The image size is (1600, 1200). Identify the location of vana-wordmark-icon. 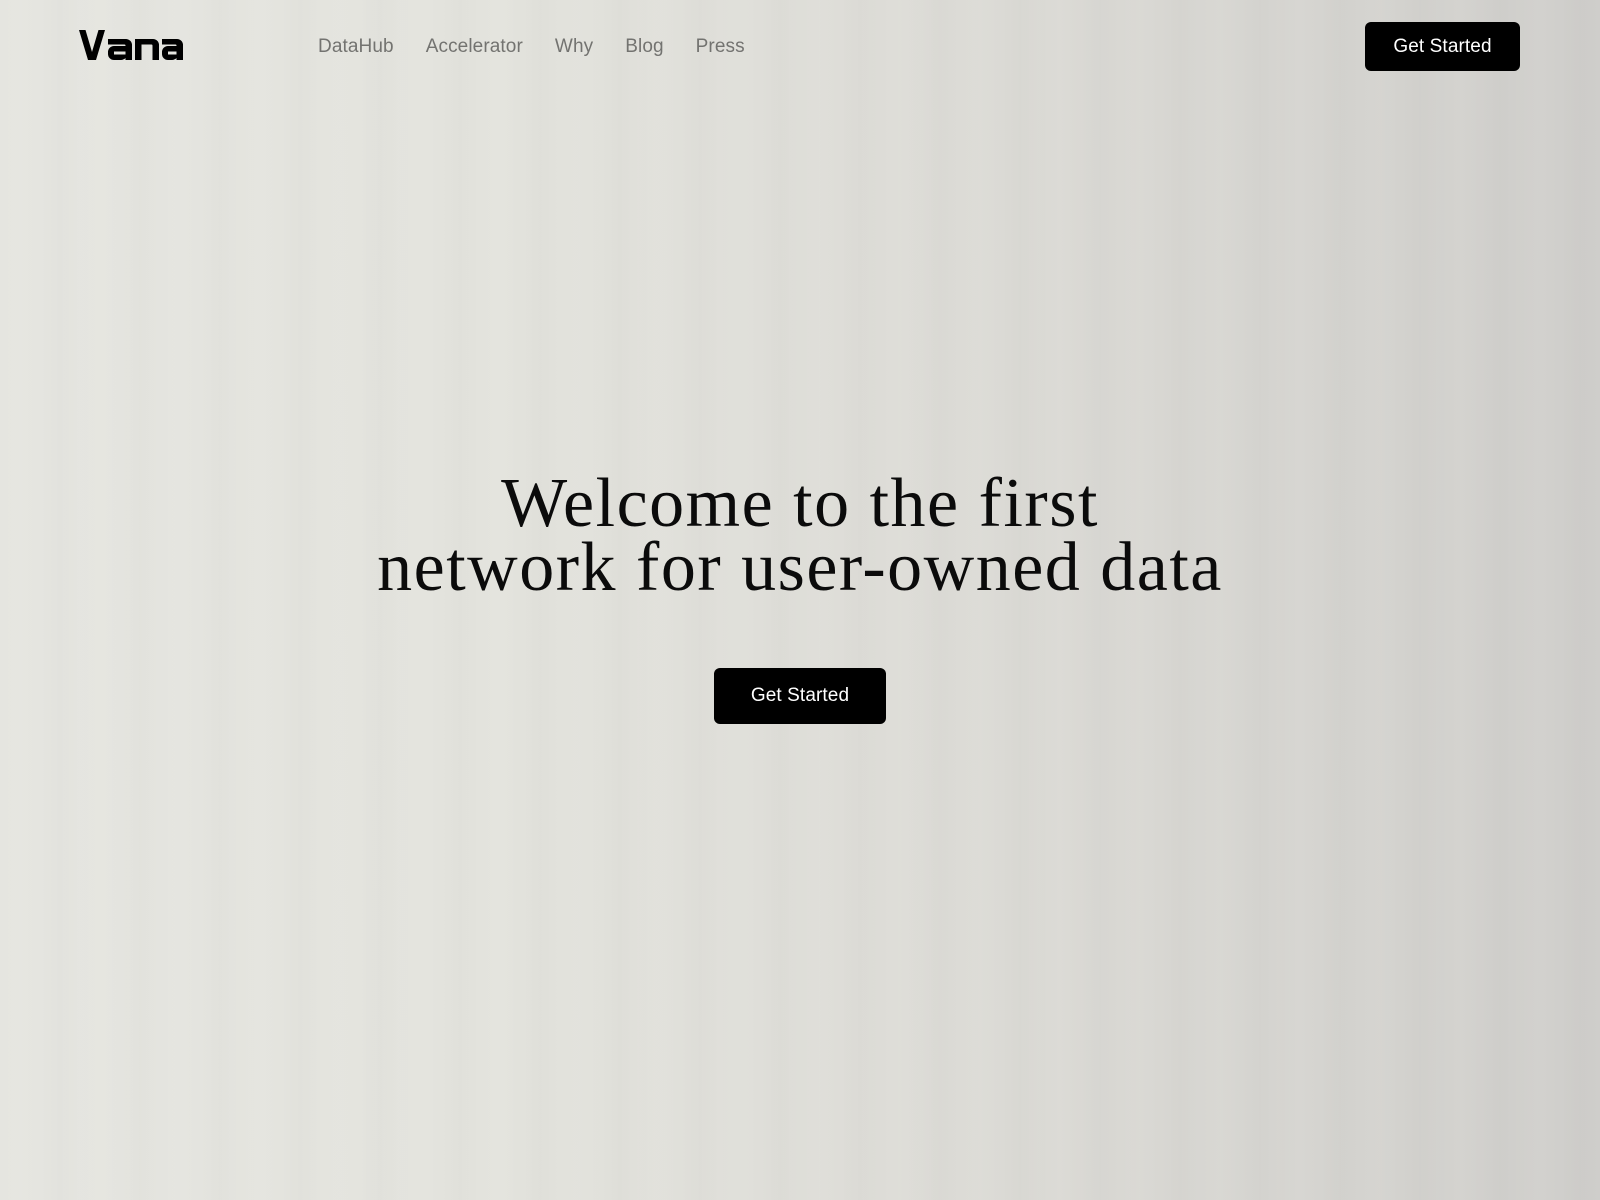
(131, 45).